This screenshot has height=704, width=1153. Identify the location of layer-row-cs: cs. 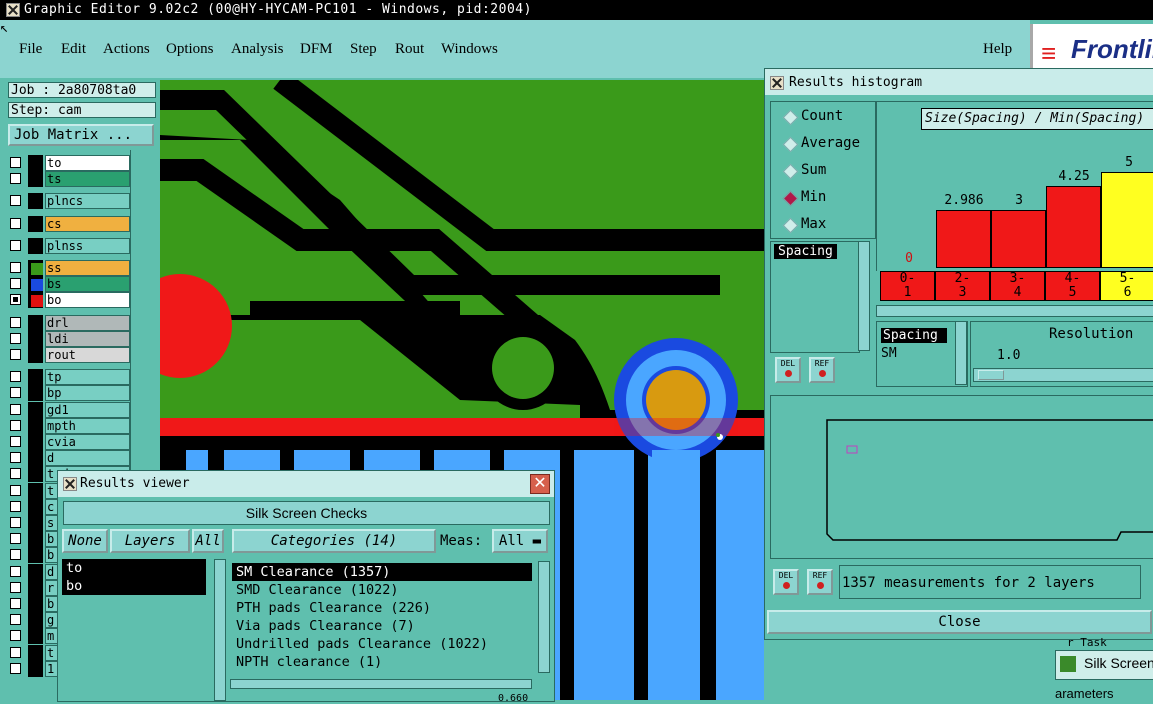
(70, 223).